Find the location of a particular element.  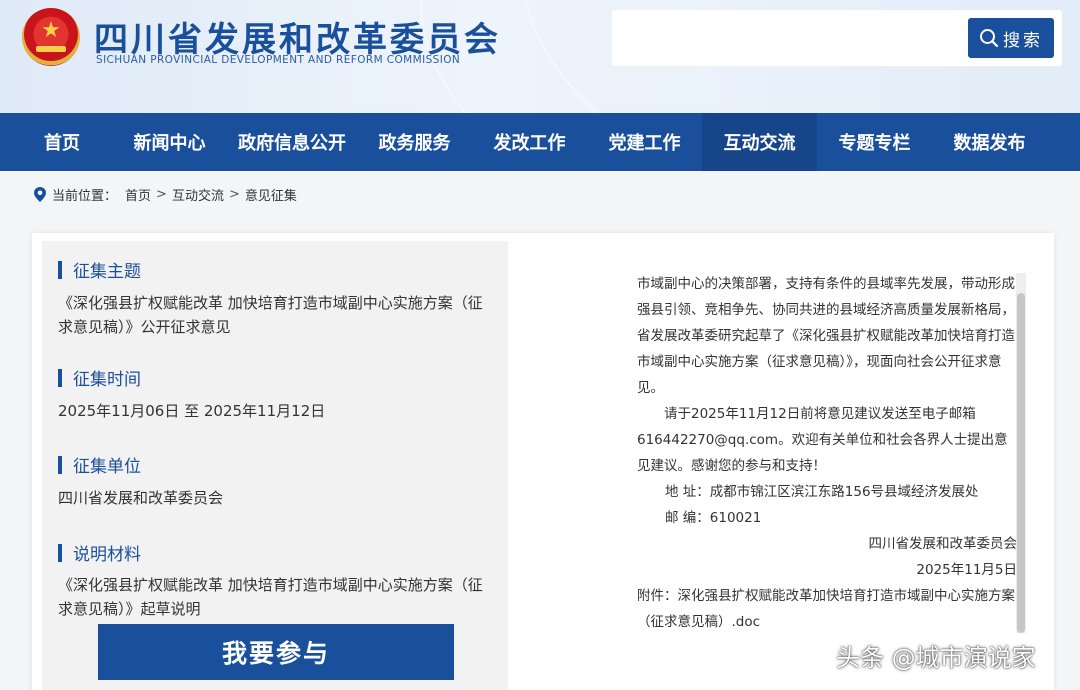

nav-item-topics: 专题专栏 is located at coordinates (874, 142).